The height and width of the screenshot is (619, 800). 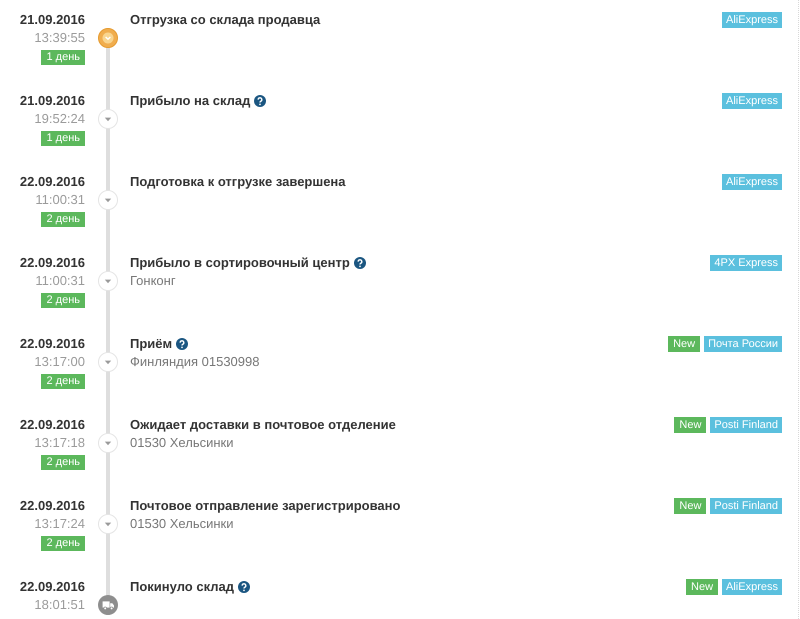 I want to click on event-time: 13:17:18, so click(x=59, y=443).